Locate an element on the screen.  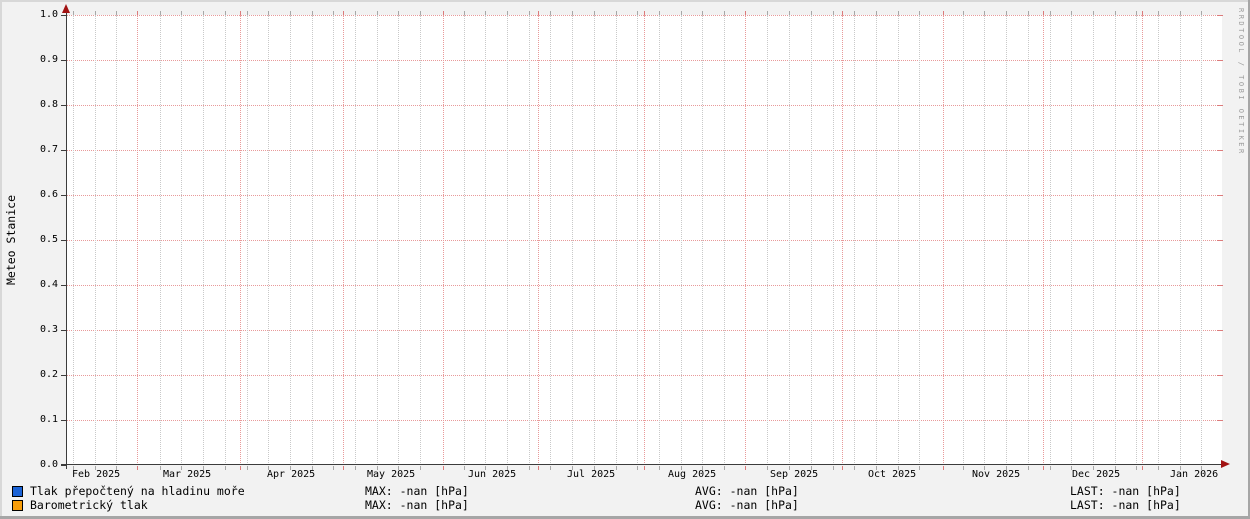
y-tick-label: 0.1 is located at coordinates (48, 419).